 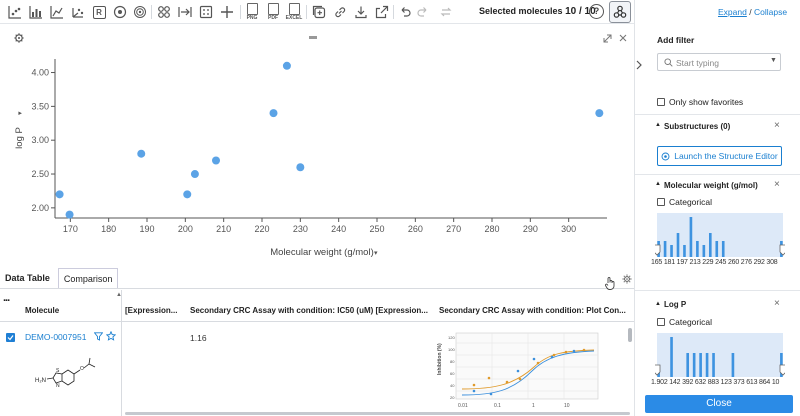 I want to click on svg-text: 20, so click(x=452, y=397).